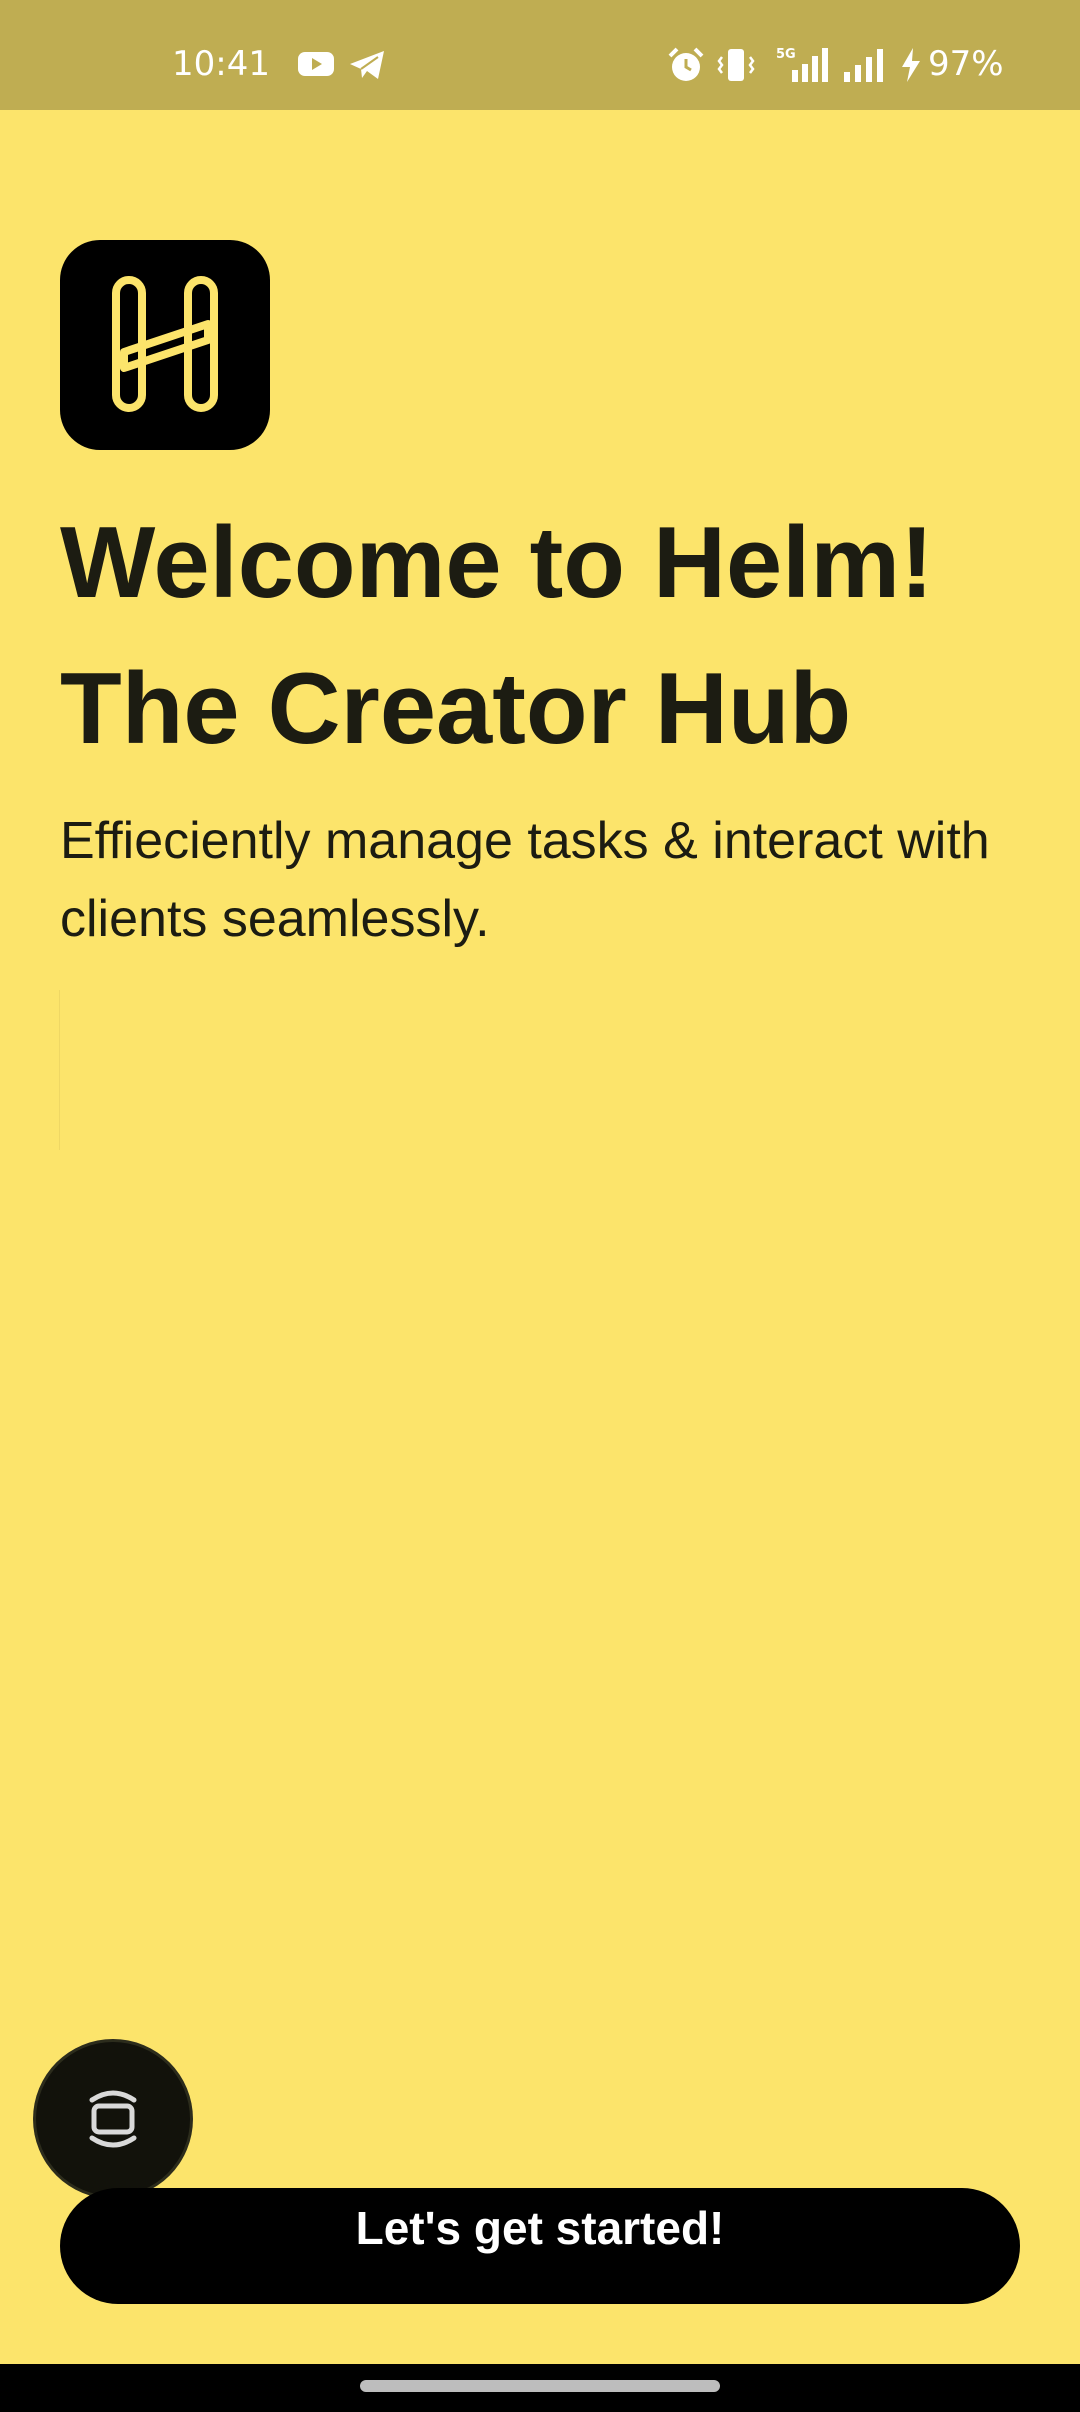 Image resolution: width=1080 pixels, height=2412 pixels. Describe the element at coordinates (221, 64) in the screenshot. I see `status-time: 10:41` at that location.